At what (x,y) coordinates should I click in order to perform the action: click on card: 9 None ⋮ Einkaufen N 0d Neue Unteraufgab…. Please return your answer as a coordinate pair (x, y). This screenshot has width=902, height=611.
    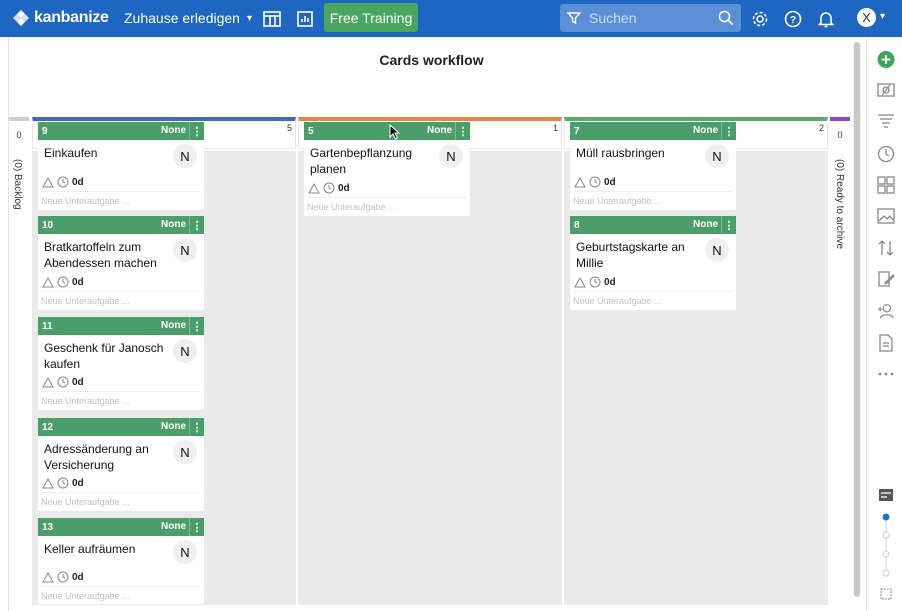
    Looking at the image, I should click on (121, 166).